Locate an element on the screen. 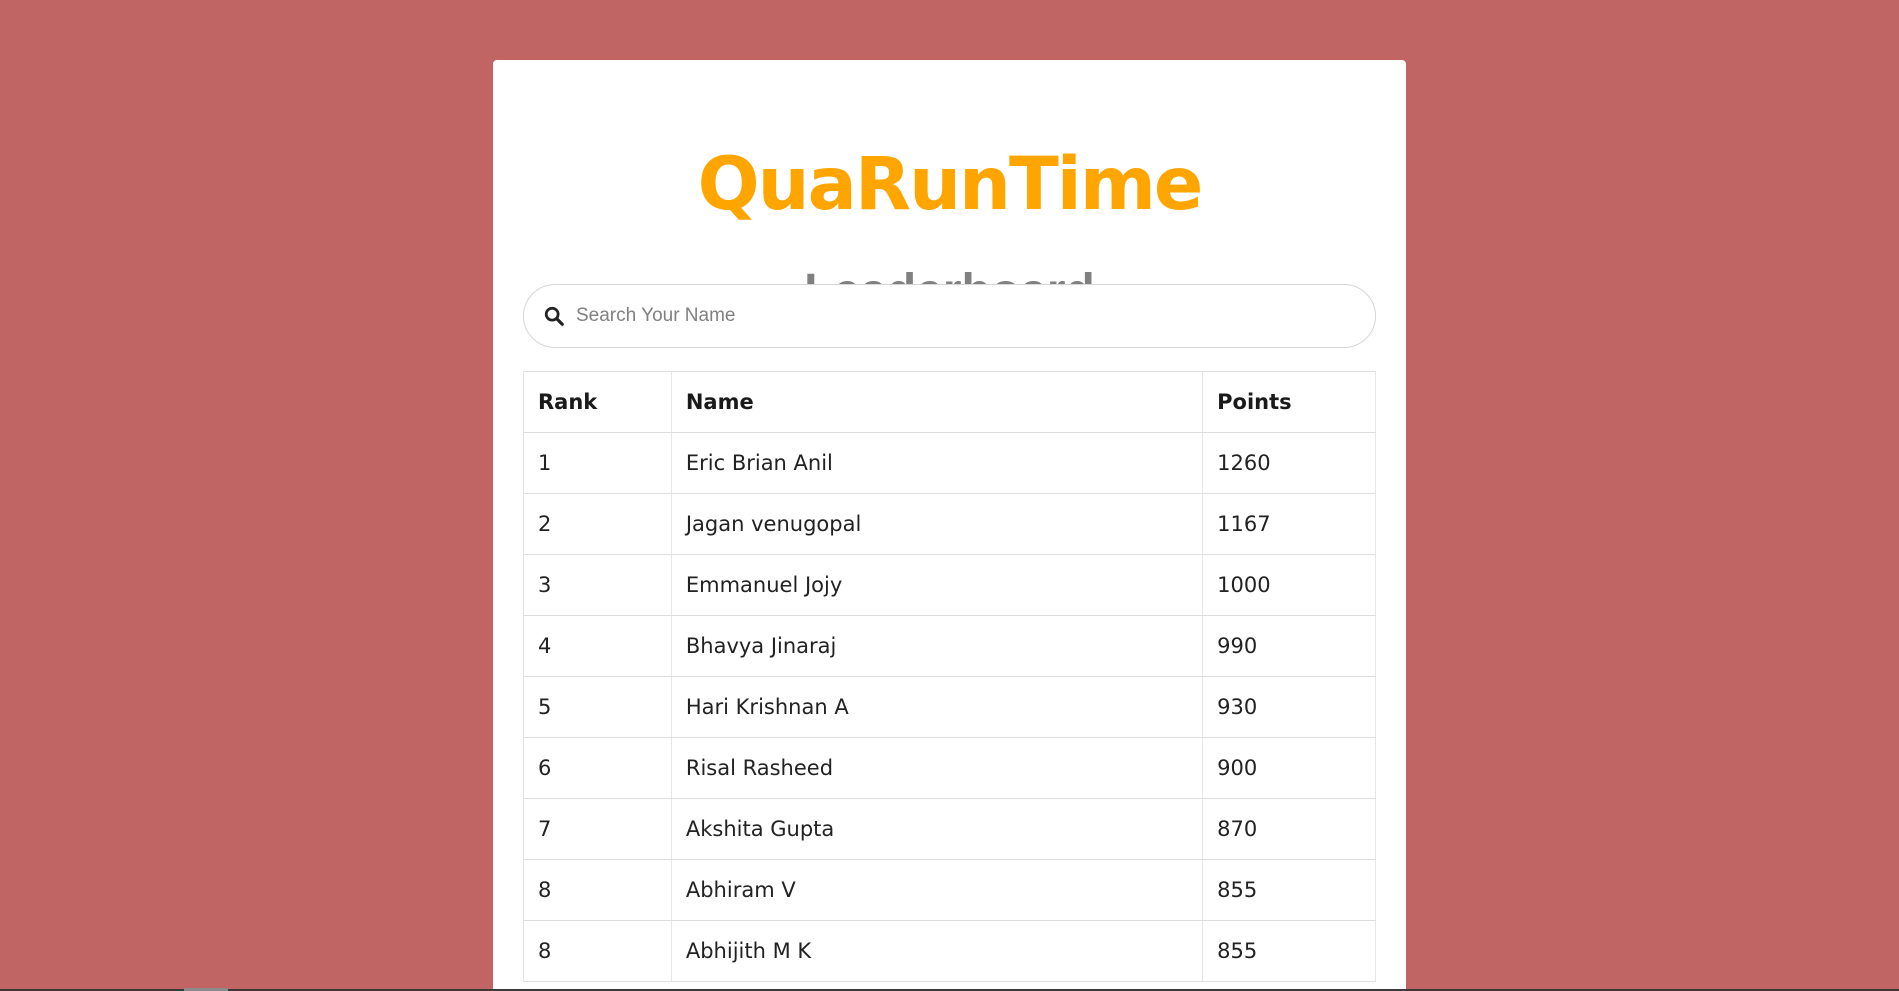 The height and width of the screenshot is (991, 1899). rank-cell: 7 is located at coordinates (597, 829).